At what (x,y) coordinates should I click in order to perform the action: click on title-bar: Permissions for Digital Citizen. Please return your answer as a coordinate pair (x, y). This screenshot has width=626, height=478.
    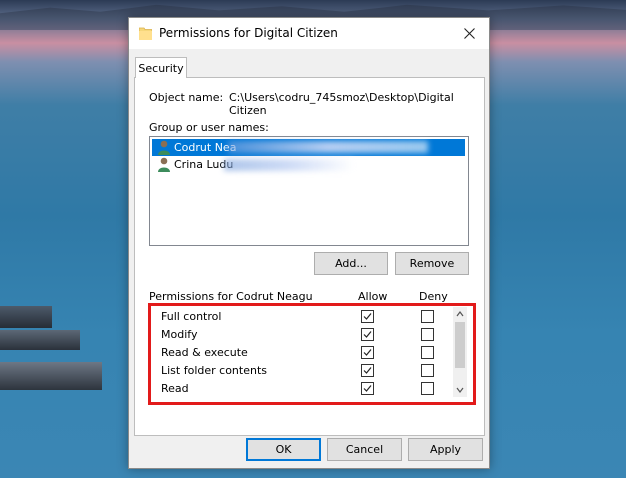
    Looking at the image, I should click on (309, 33).